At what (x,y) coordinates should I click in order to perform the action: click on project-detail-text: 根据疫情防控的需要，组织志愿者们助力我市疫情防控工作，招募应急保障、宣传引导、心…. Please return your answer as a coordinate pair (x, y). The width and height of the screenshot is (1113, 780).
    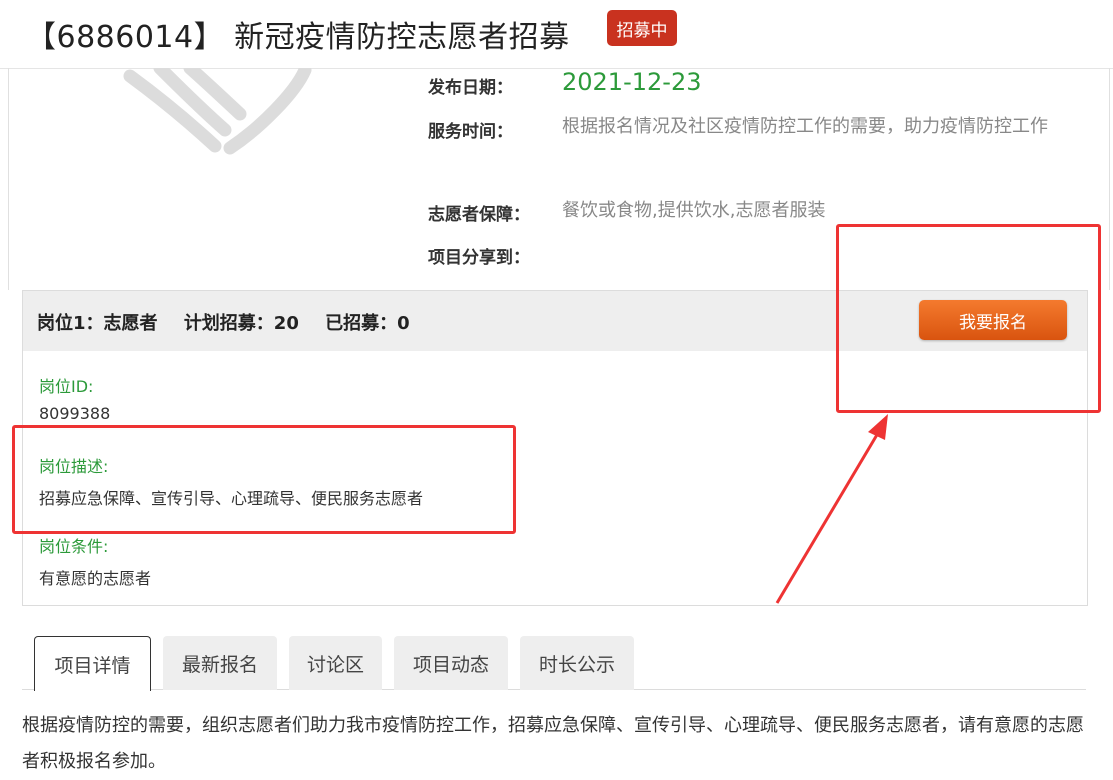
    Looking at the image, I should click on (553, 743).